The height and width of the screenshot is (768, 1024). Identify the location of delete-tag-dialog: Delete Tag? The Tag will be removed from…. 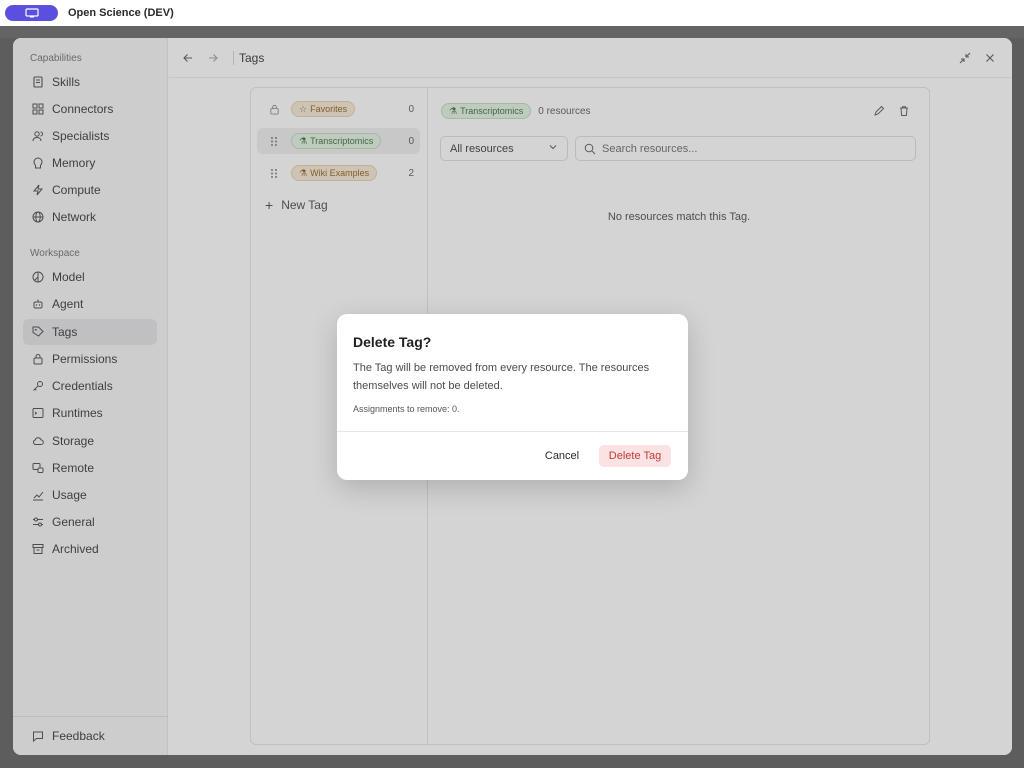
(512, 397).